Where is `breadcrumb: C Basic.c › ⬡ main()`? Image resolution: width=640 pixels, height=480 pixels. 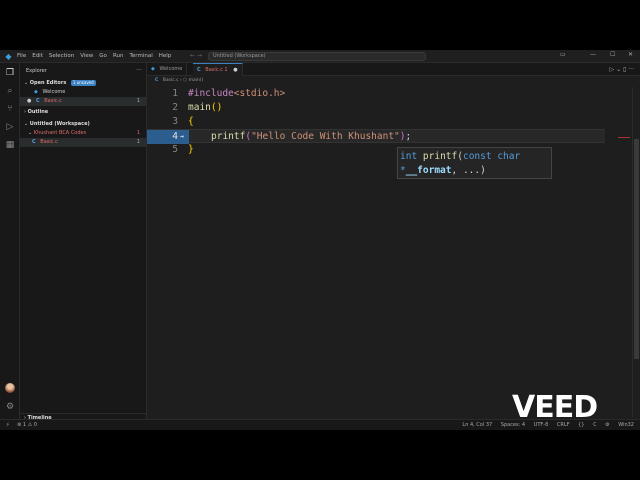 breadcrumb: C Basic.c › ⬡ main() is located at coordinates (179, 80).